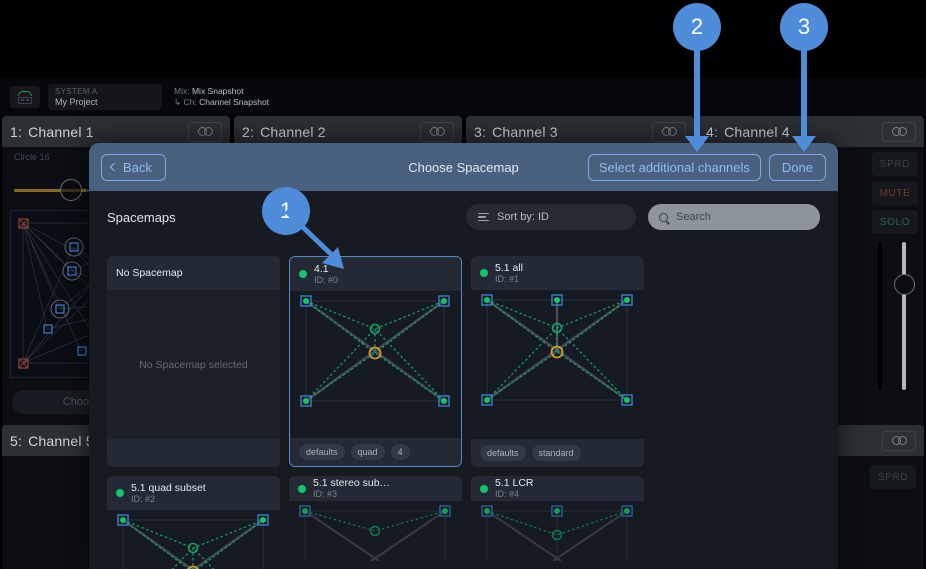  Describe the element at coordinates (178, 102) in the screenshot. I see `branch-arrow-icon: ↳` at that location.